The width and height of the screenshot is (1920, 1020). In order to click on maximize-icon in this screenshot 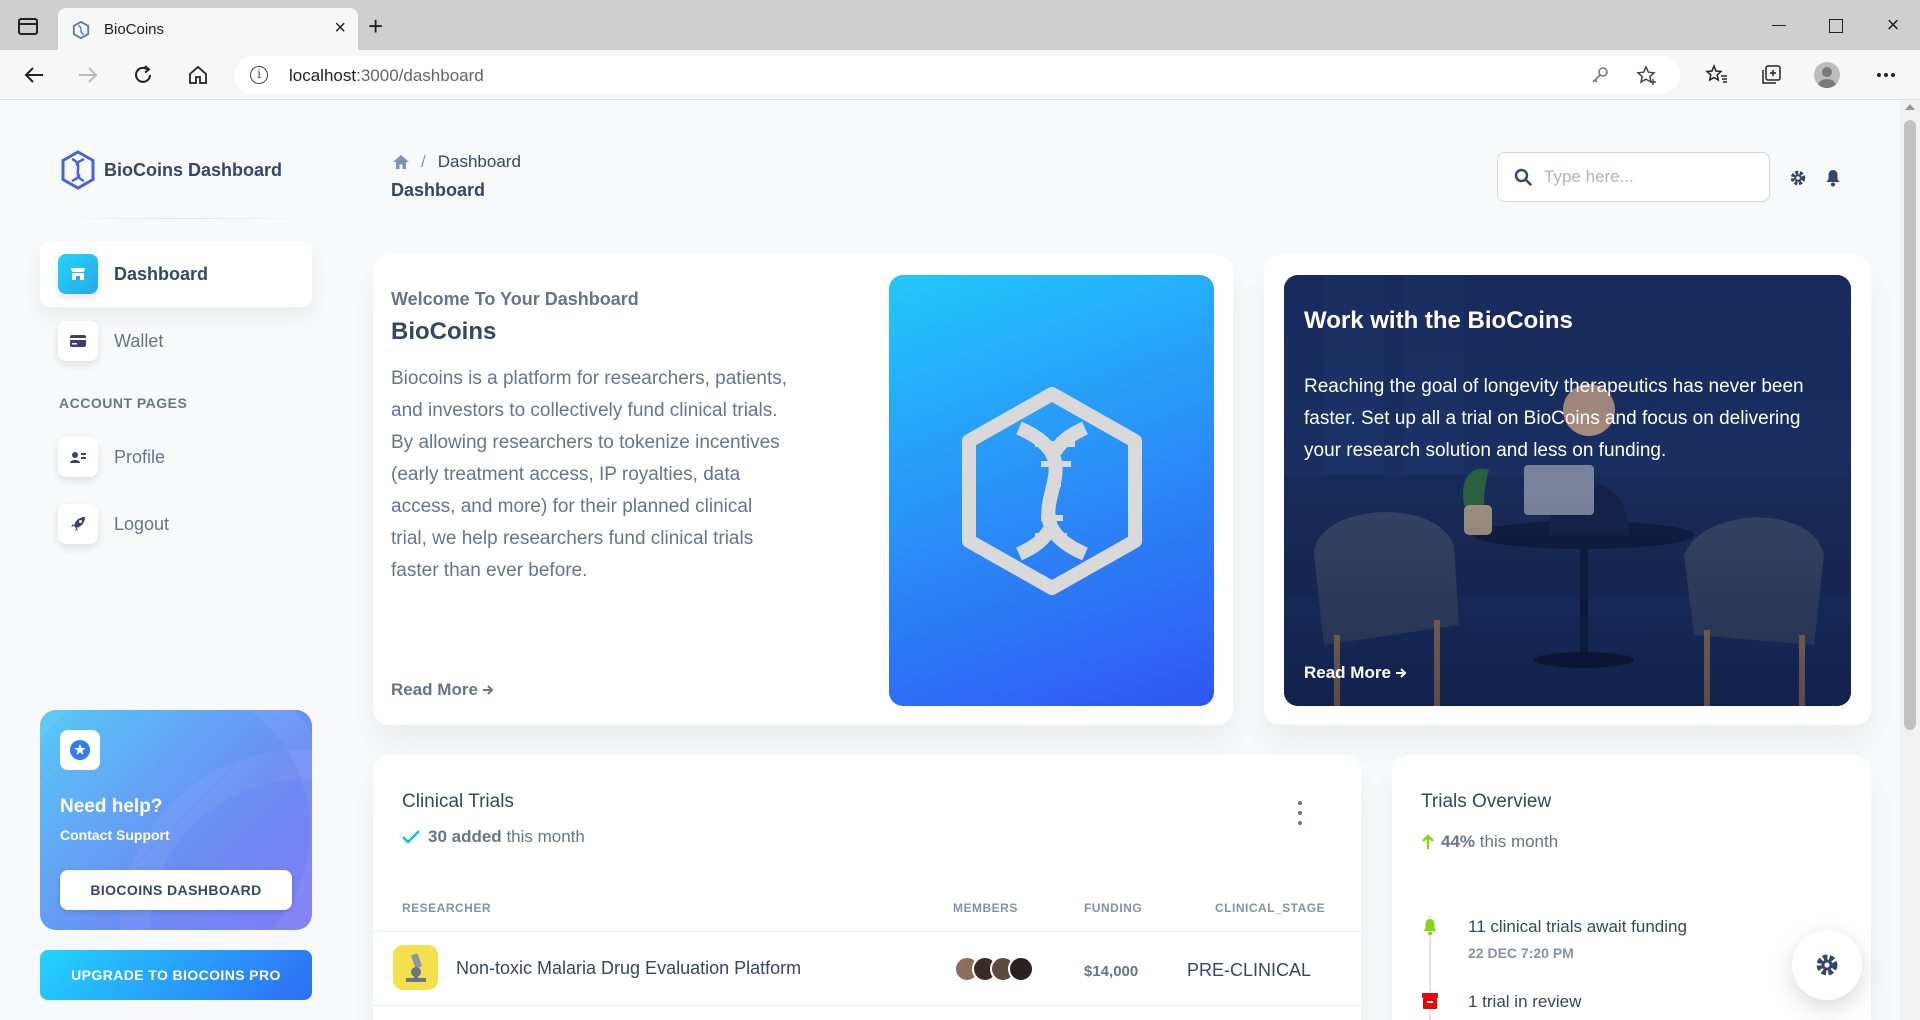, I will do `click(1835, 25)`.